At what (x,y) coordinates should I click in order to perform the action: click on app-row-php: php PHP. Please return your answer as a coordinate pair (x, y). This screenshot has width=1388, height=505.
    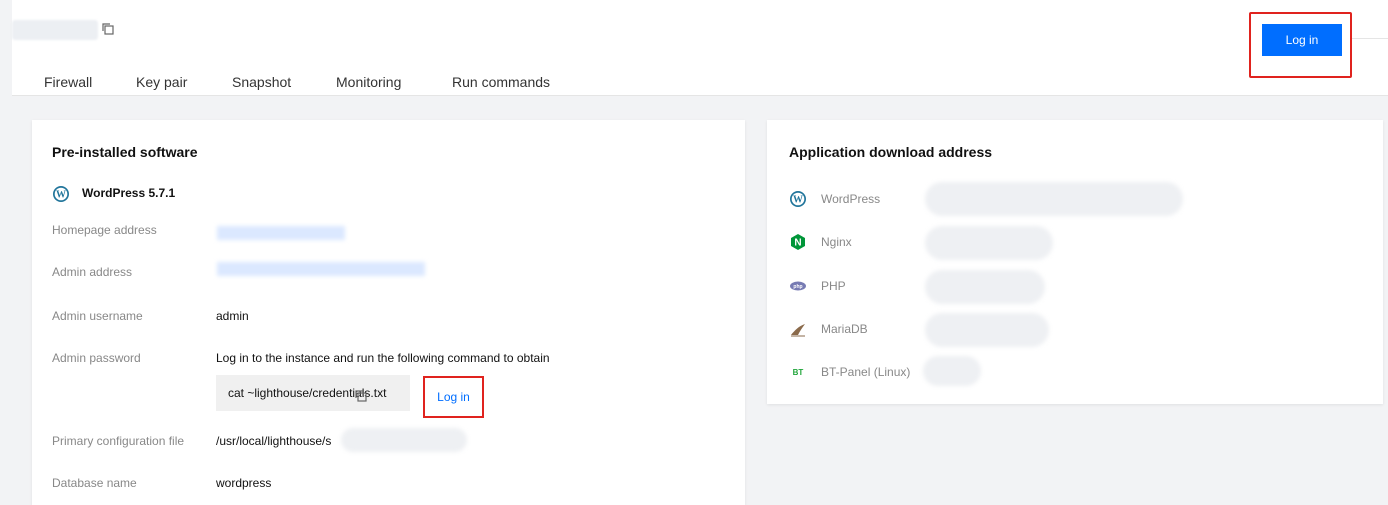
    Looking at the image, I should click on (817, 286).